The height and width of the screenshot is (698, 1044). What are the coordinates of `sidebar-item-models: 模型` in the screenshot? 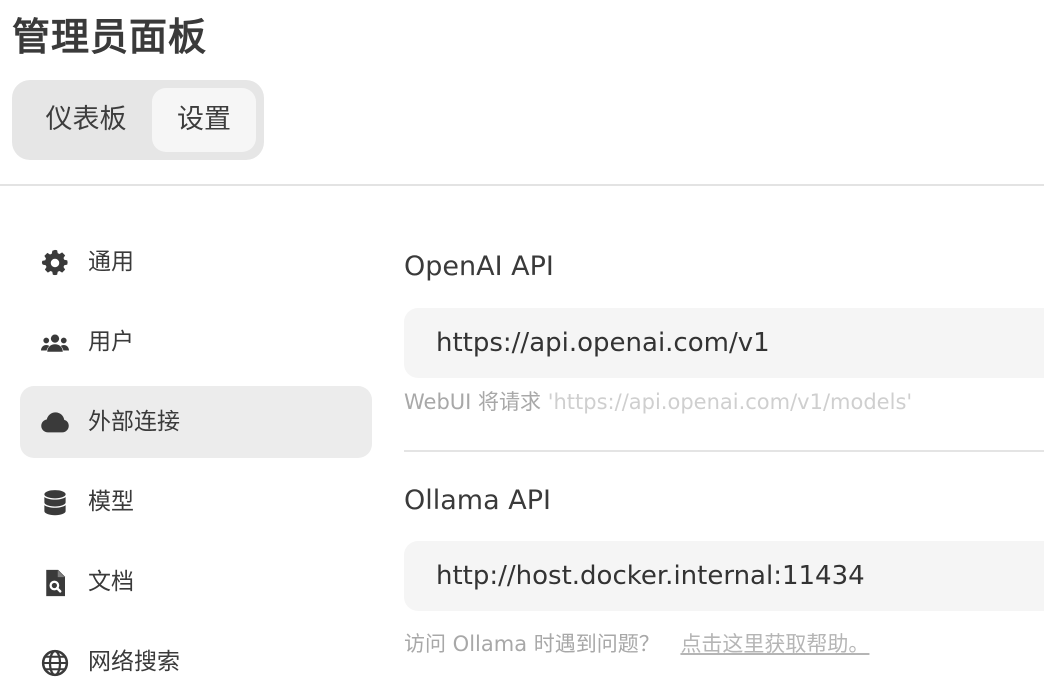 It's located at (196, 502).